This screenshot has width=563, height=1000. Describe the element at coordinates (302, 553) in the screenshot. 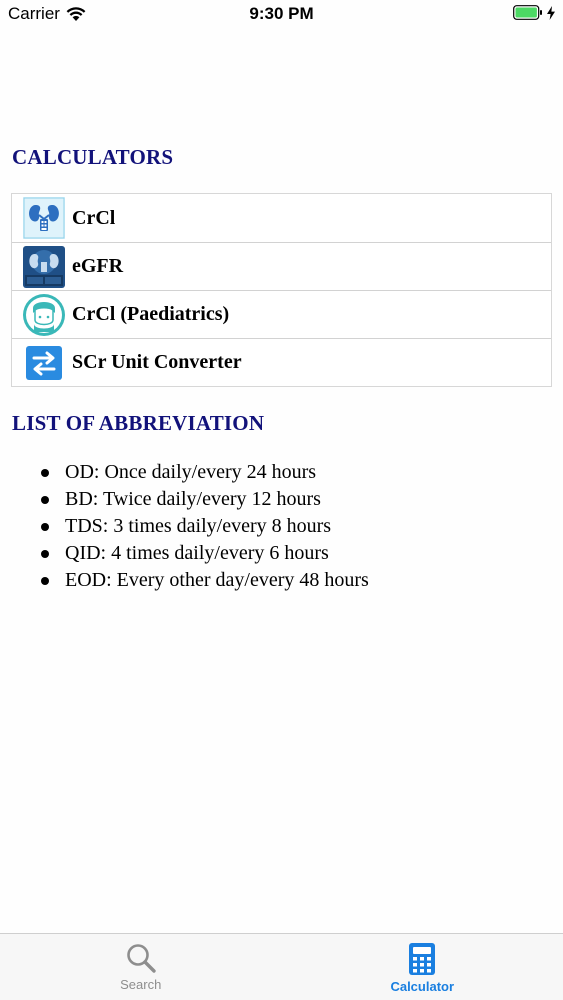

I see `list-item: QID: 4 times daily/every 6 hours` at that location.